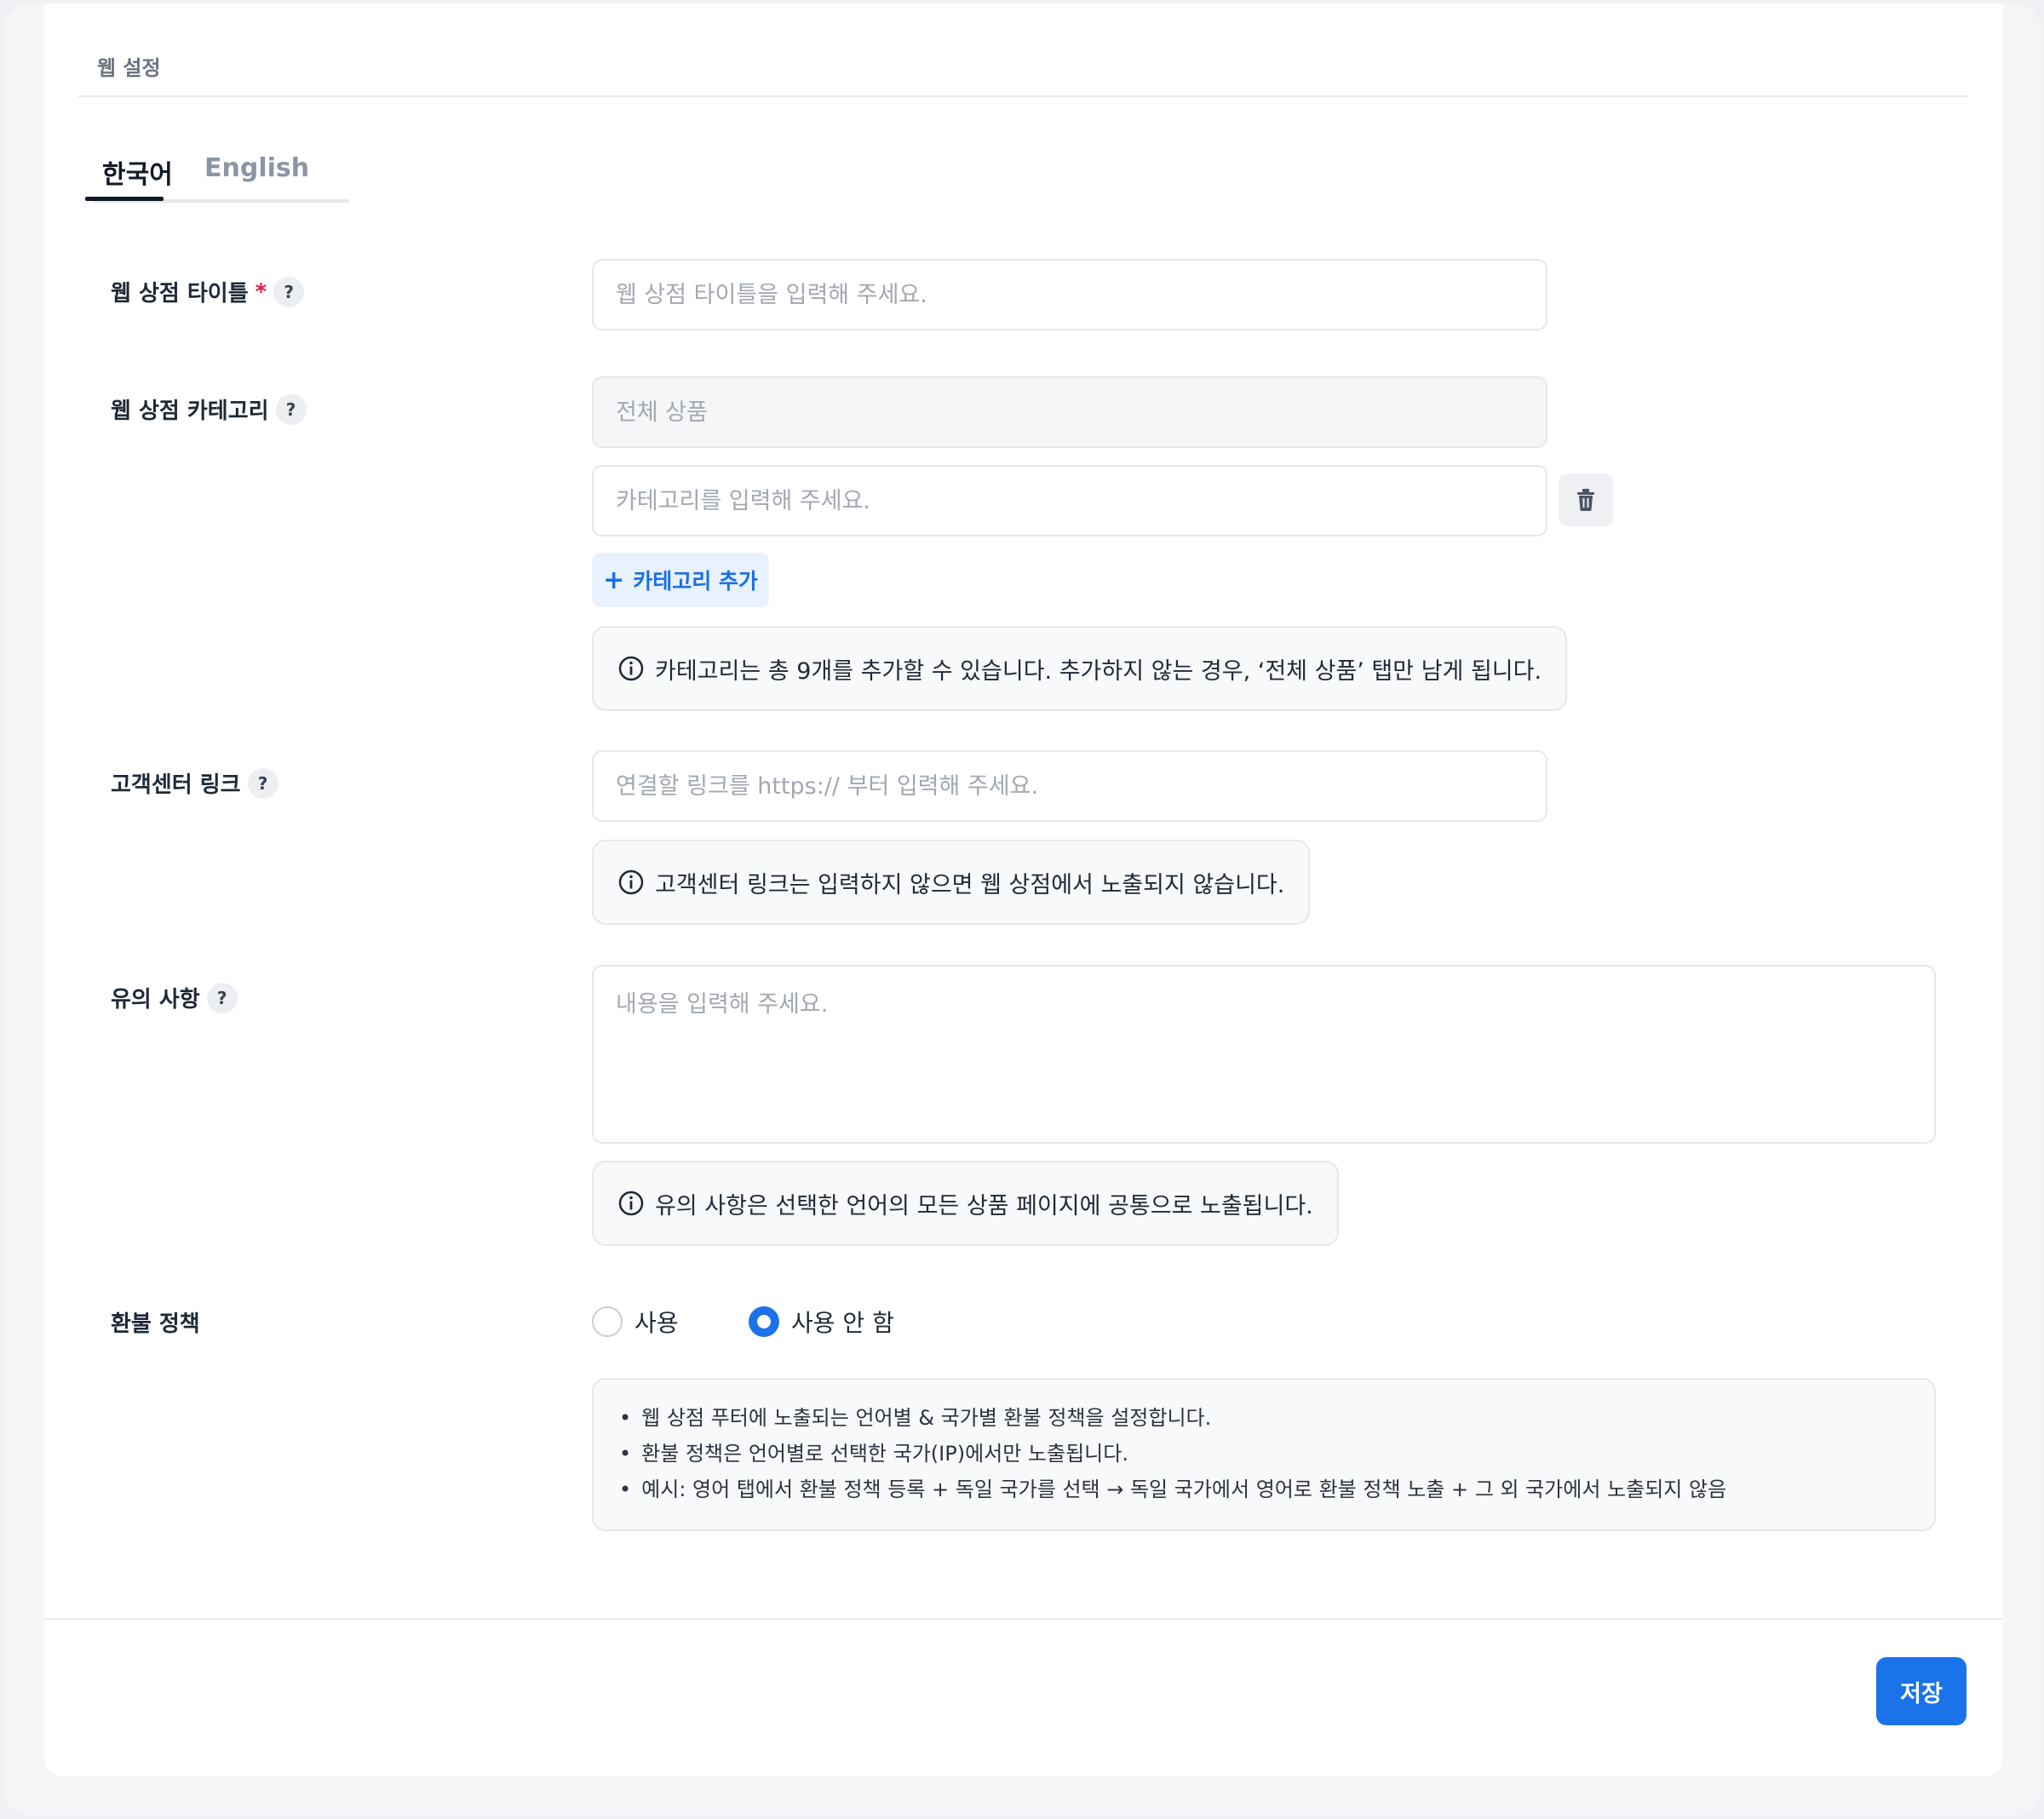 The height and width of the screenshot is (1819, 2044). Describe the element at coordinates (1069, 786) in the screenshot. I see `support-link-input` at that location.